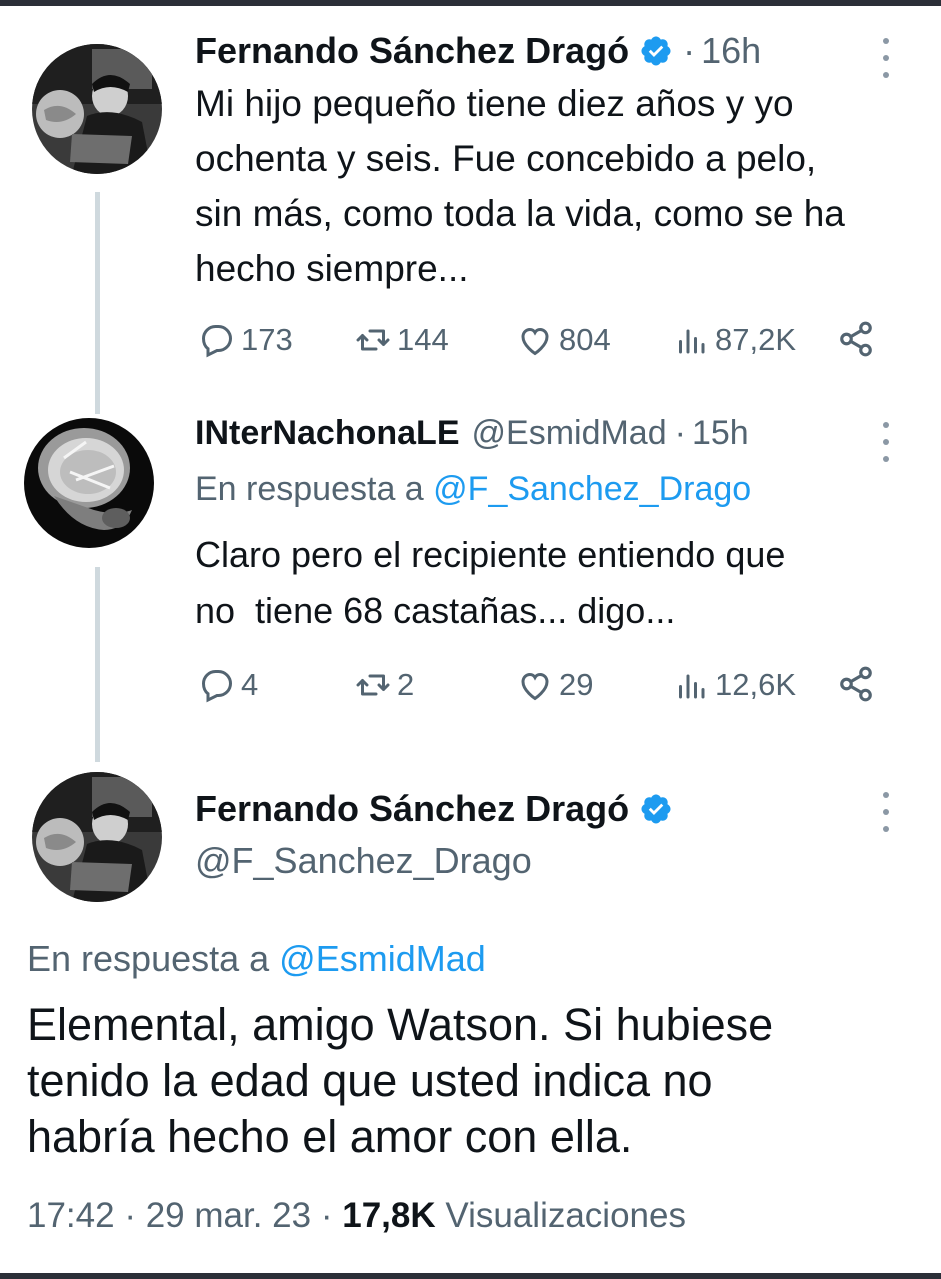 The height and width of the screenshot is (1279, 941). Describe the element at coordinates (756, 339) in the screenshot. I see `views-count: 87,2K` at that location.